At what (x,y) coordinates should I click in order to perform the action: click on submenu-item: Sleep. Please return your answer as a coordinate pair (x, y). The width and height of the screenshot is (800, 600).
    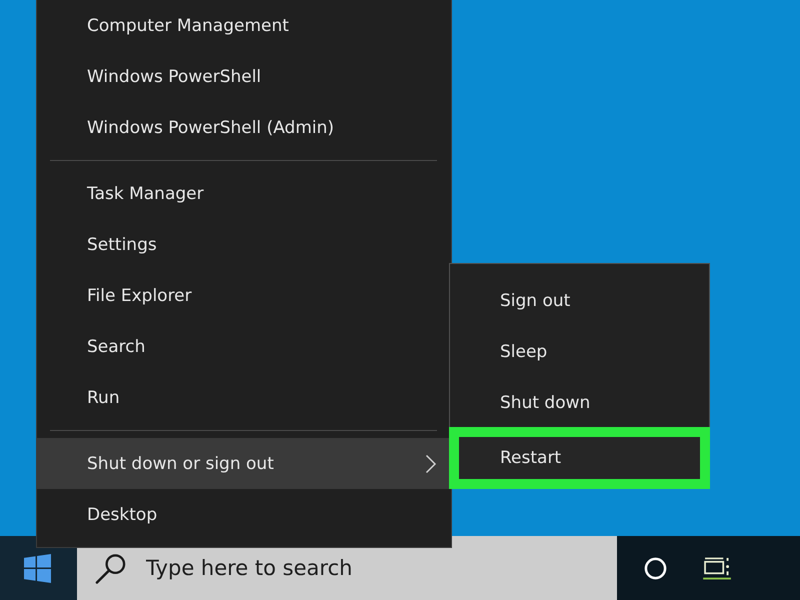
    Looking at the image, I should click on (579, 351).